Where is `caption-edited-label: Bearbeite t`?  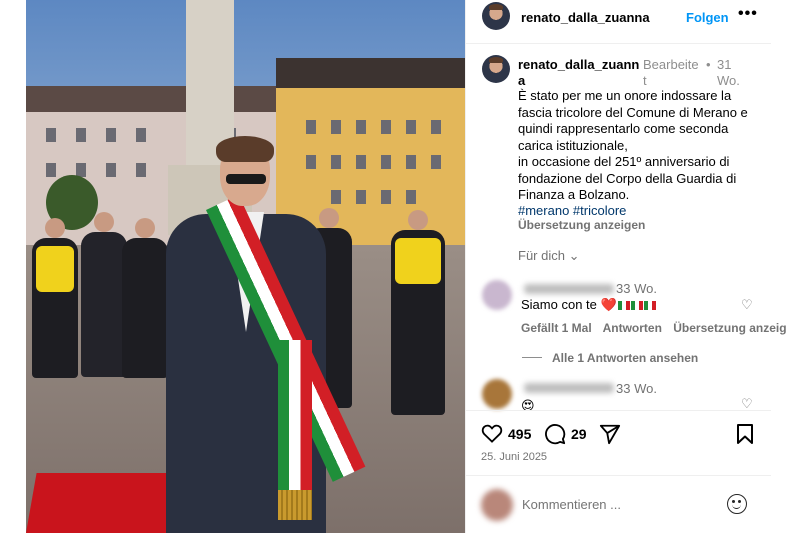 caption-edited-label: Bearbeite t is located at coordinates (671, 72).